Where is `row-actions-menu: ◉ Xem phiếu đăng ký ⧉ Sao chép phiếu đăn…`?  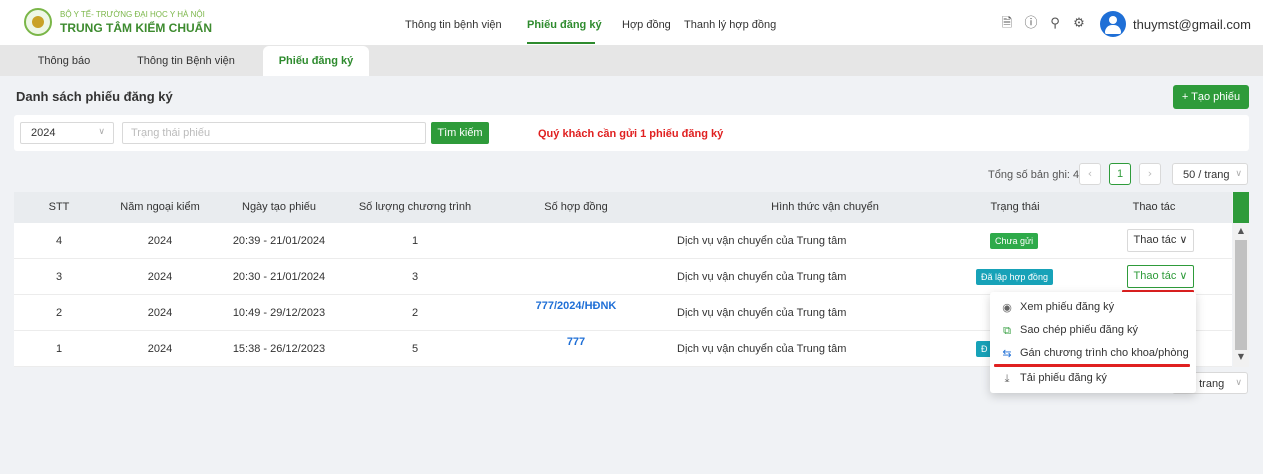
row-actions-menu: ◉ Xem phiếu đăng ký ⧉ Sao chép phiếu đăn… is located at coordinates (1093, 342).